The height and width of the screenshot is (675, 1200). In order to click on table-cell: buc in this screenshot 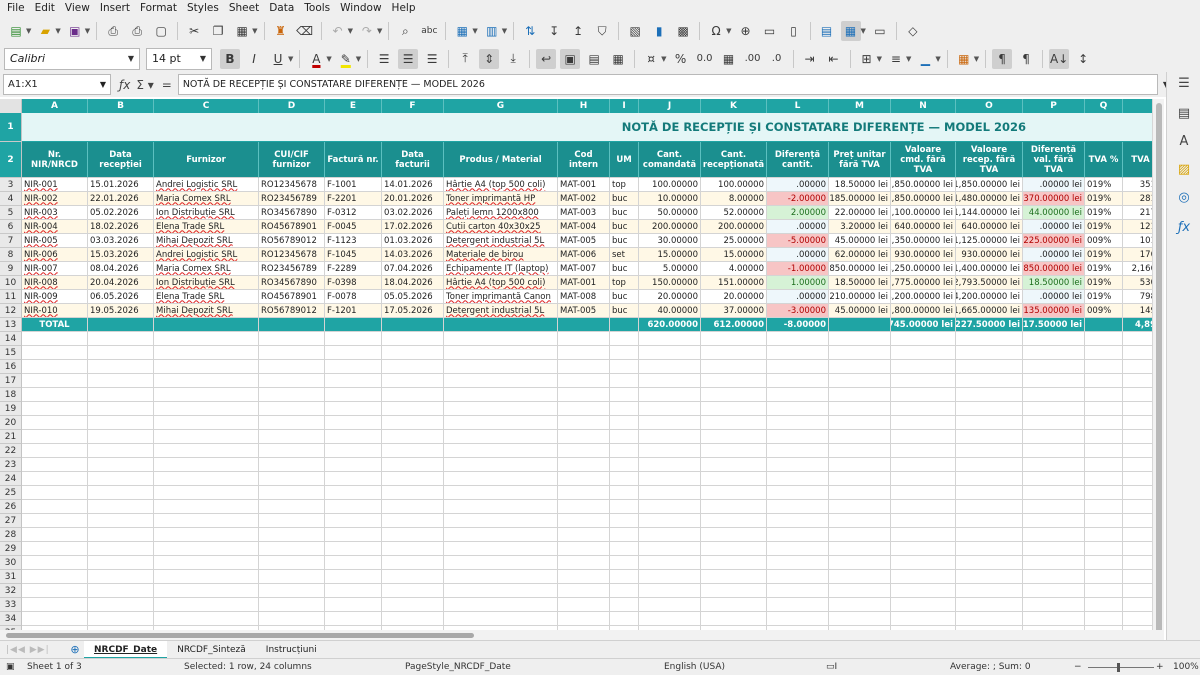, I will do `click(624, 311)`.